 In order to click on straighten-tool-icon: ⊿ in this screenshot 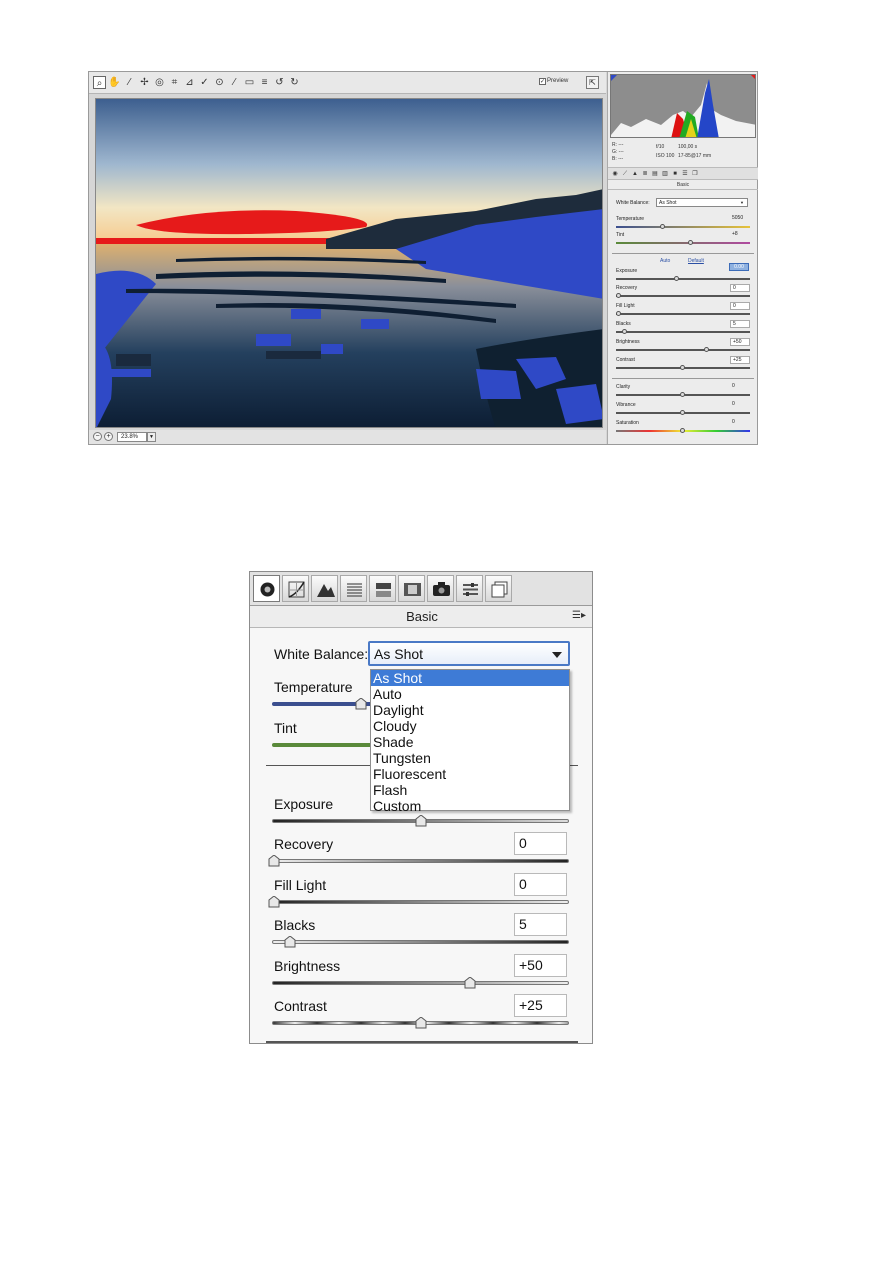, I will do `click(189, 82)`.